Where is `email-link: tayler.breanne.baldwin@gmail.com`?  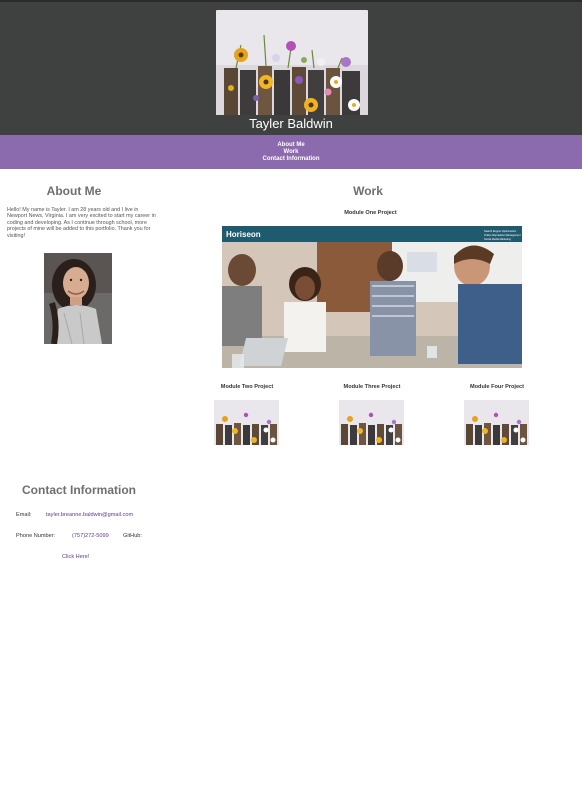 email-link: tayler.breanne.baldwin@gmail.com is located at coordinates (89, 515).